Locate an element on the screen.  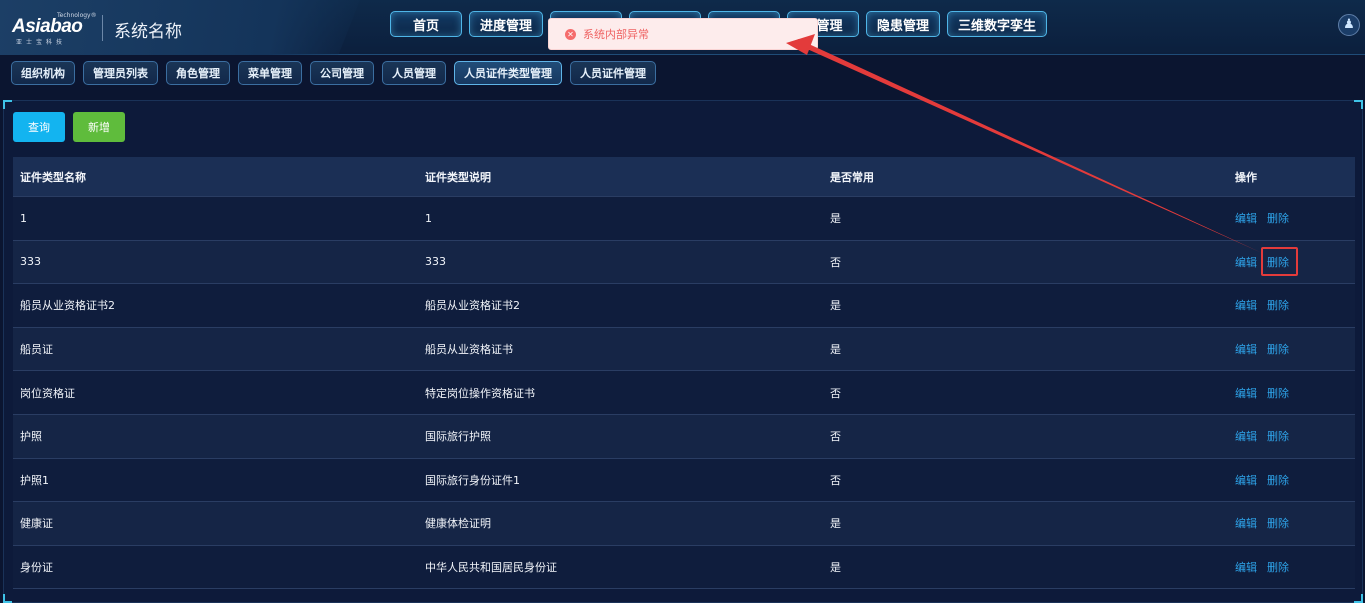
query-button: 查询 is located at coordinates (39, 127).